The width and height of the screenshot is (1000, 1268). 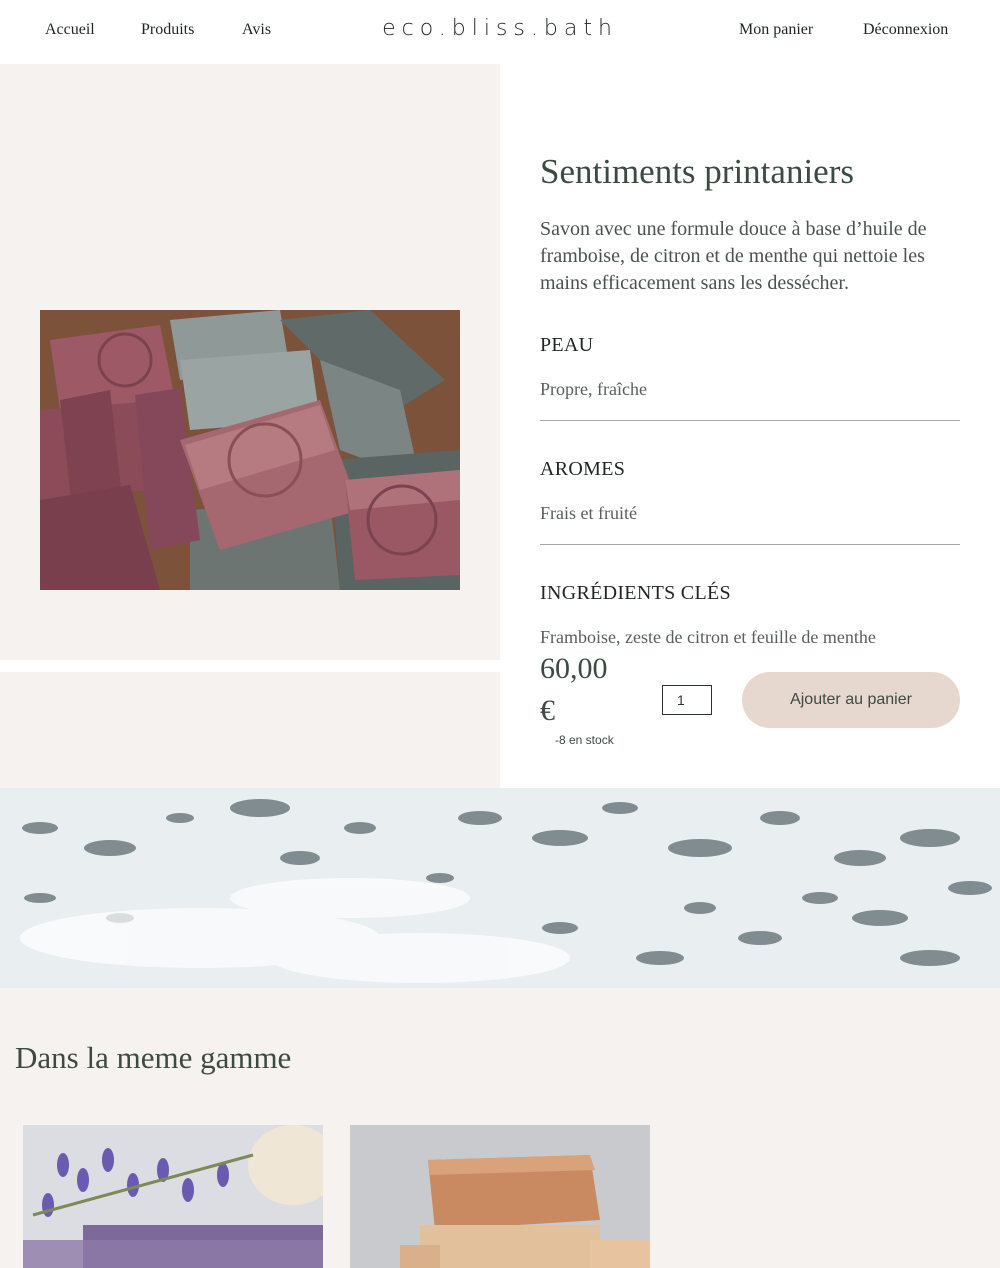 What do you see at coordinates (776, 30) in the screenshot?
I see `nav-mon-panier: Mon panier` at bounding box center [776, 30].